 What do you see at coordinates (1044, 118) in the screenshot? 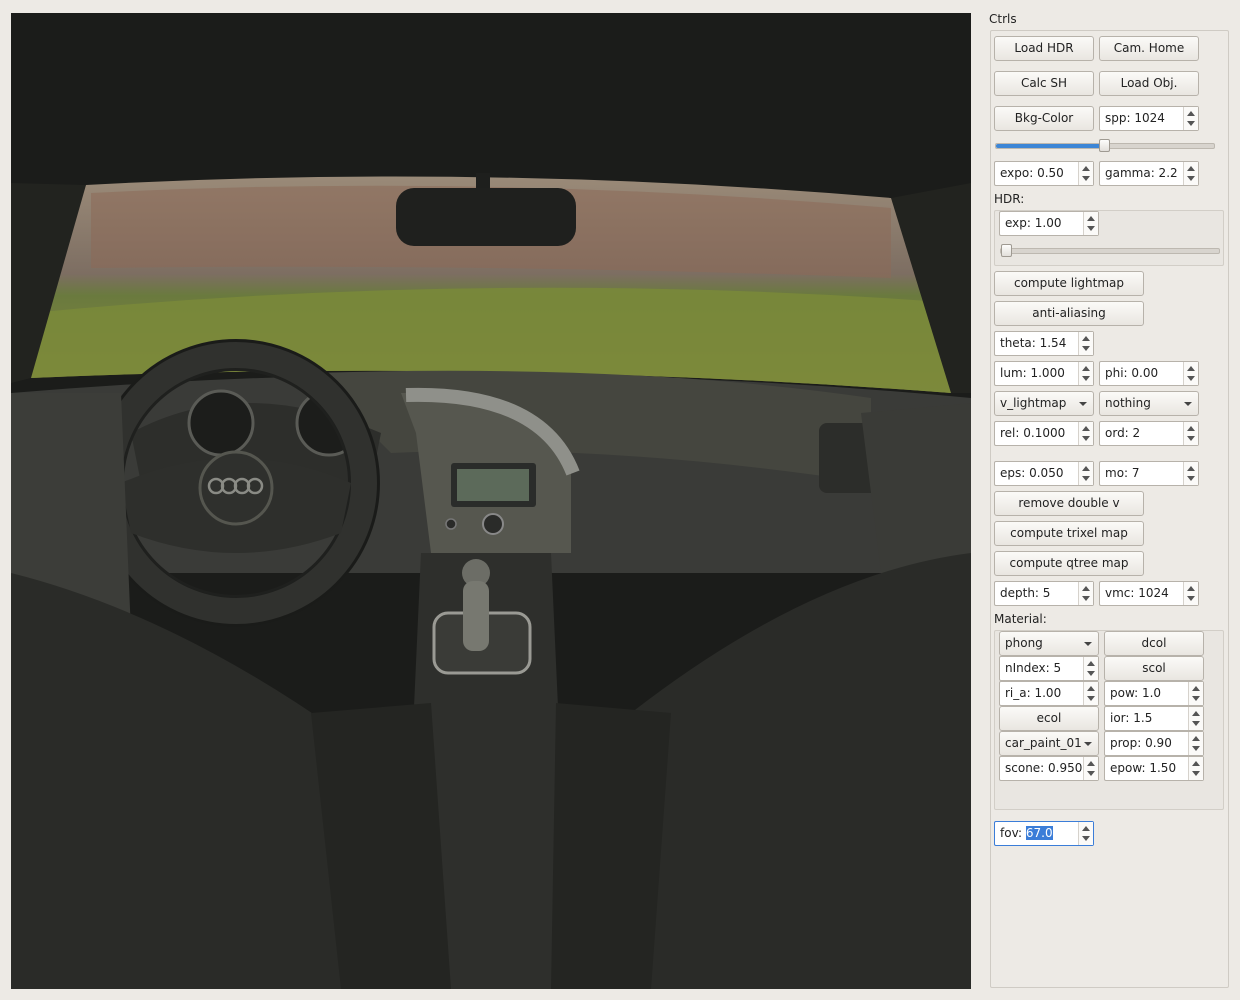
I see `bkg-color-button: Bkg-Color` at bounding box center [1044, 118].